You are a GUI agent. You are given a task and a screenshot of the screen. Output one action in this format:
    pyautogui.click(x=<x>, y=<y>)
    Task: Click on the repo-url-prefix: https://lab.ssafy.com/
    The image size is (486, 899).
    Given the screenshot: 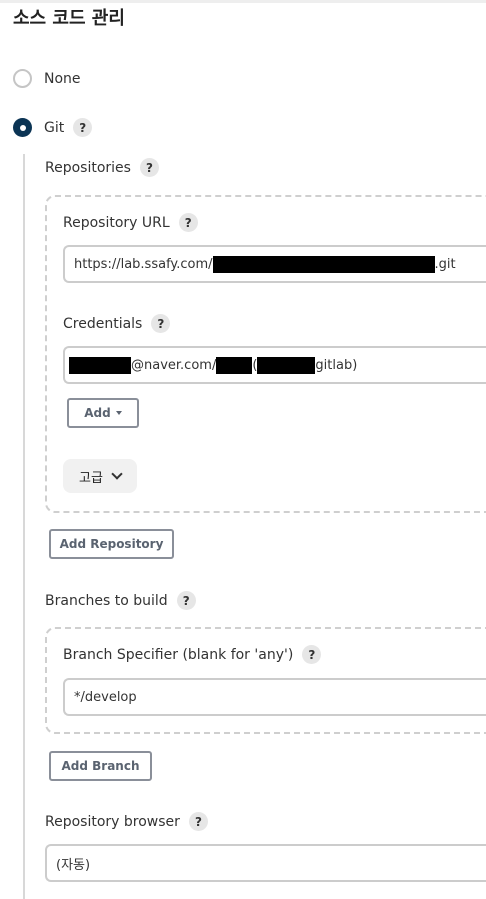 What is the action you would take?
    pyautogui.click(x=143, y=264)
    